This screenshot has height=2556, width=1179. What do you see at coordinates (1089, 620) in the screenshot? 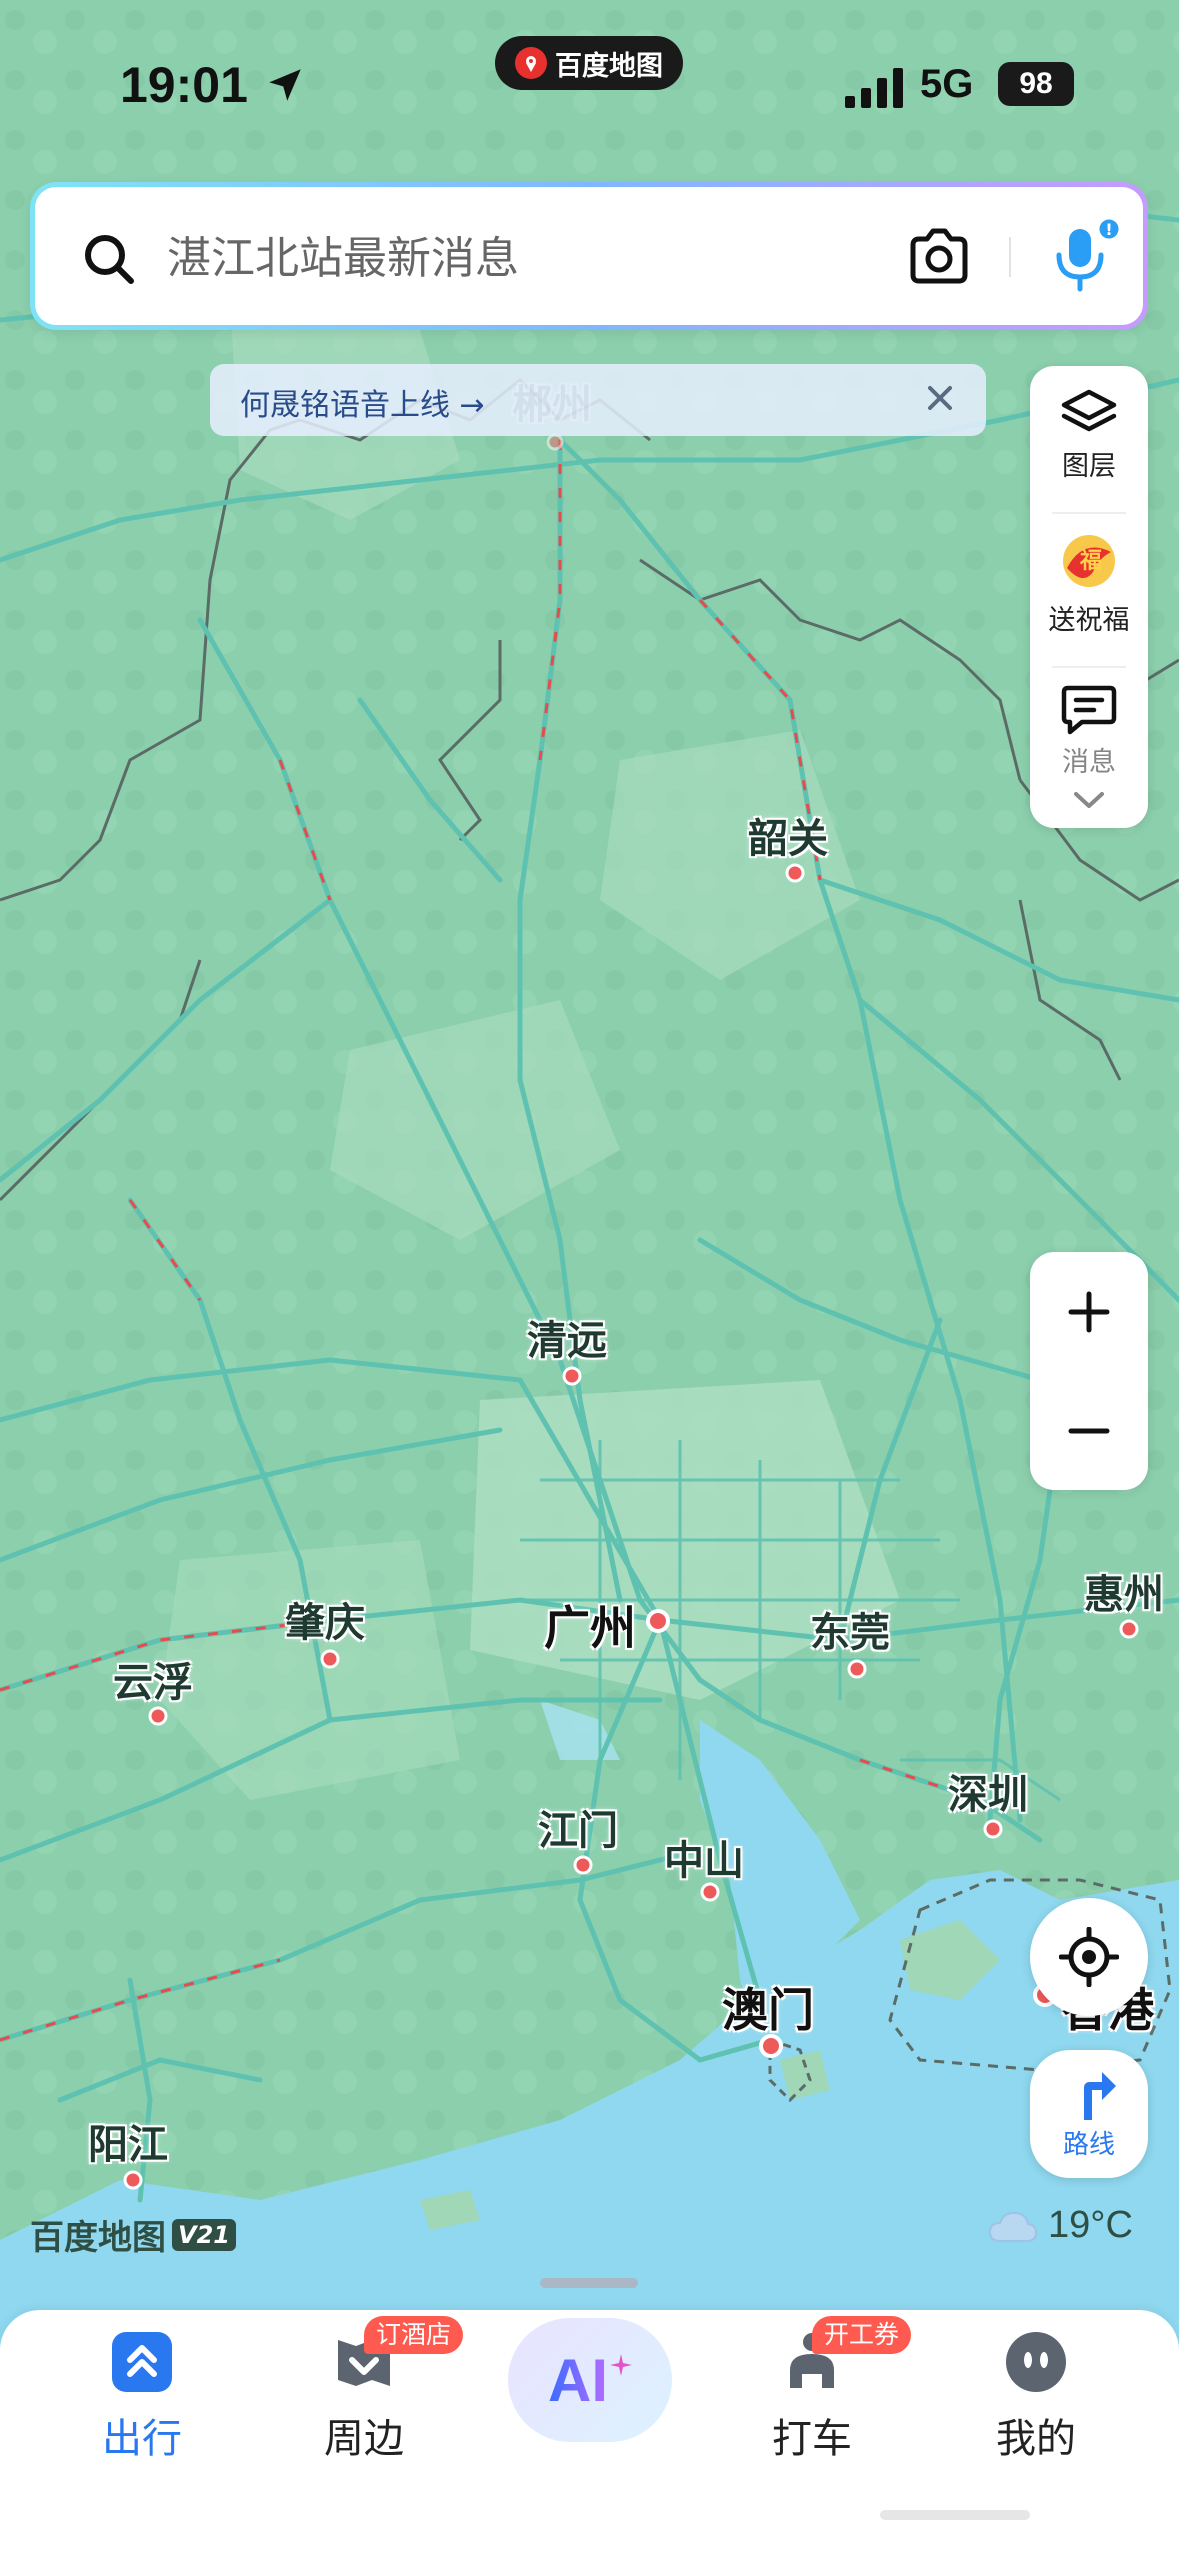
I see `blessing-label: 送祝福` at bounding box center [1089, 620].